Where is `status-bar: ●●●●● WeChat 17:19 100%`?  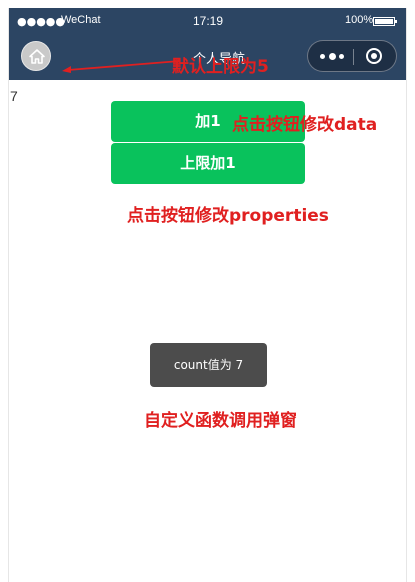 status-bar: ●●●●● WeChat 17:19 100% is located at coordinates (207, 21).